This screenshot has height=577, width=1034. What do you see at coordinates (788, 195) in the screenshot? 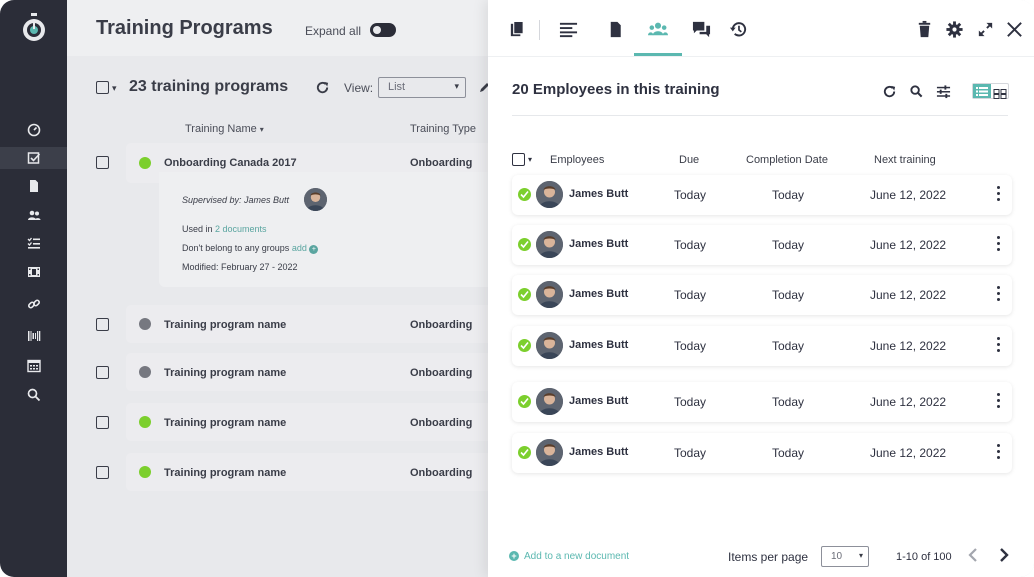
I see `completion-date: Today` at bounding box center [788, 195].